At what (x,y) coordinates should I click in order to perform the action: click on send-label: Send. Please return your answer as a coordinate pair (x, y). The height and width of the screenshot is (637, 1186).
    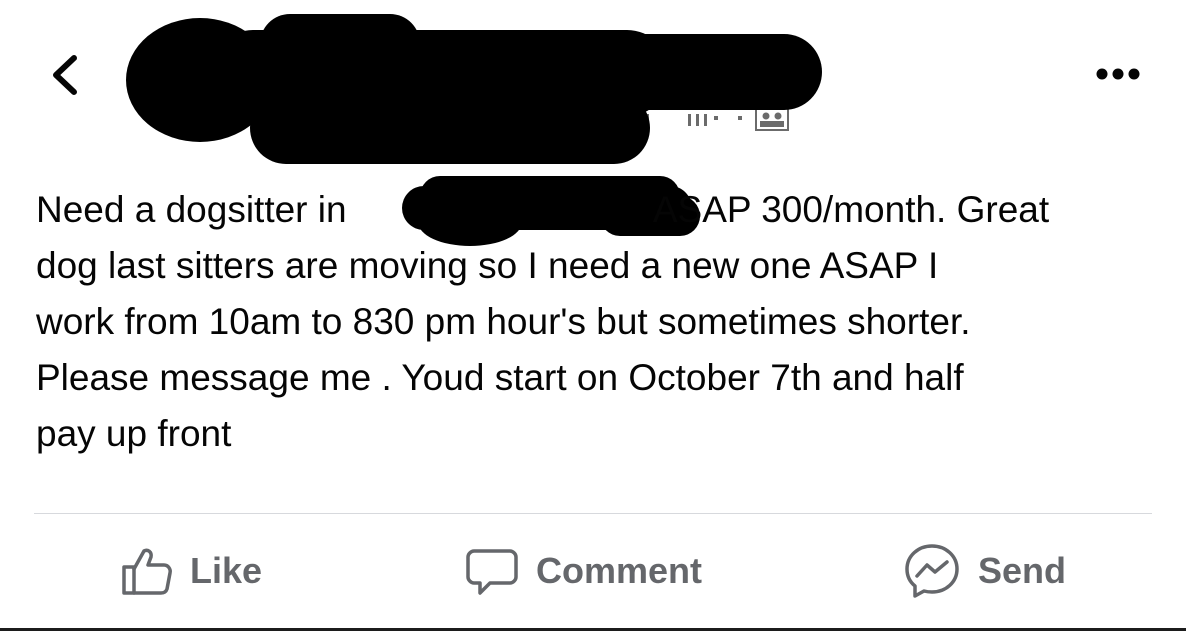
    Looking at the image, I should click on (1022, 570).